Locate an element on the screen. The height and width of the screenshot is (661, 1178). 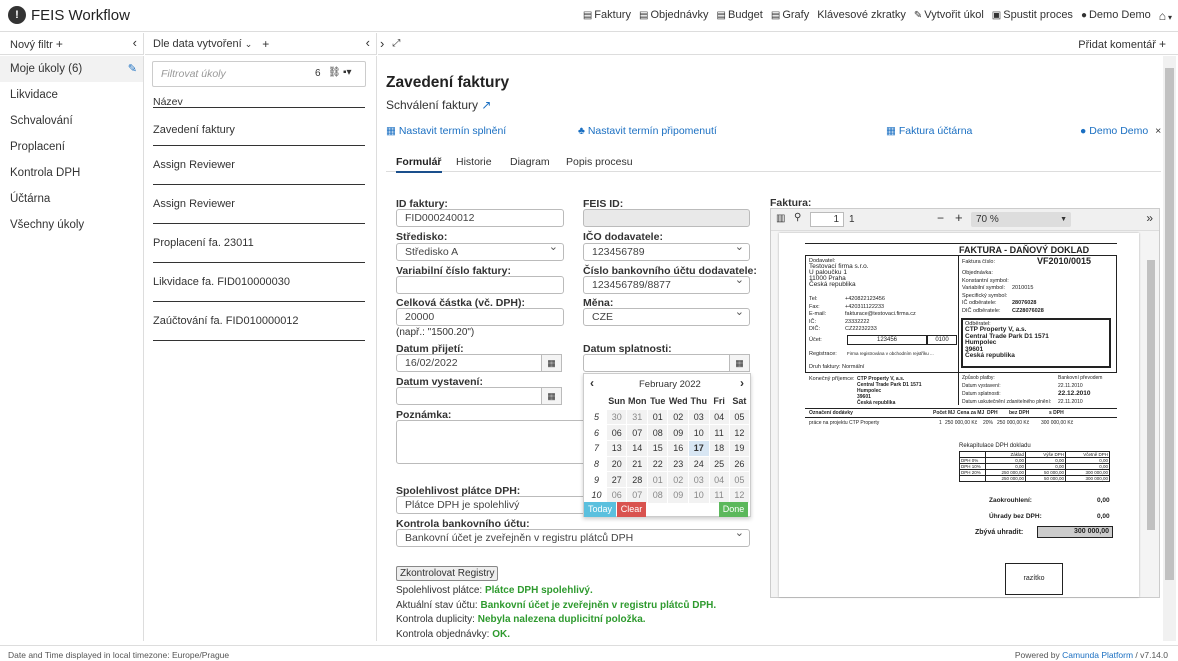
amount-field: 20000 is located at coordinates (480, 317).